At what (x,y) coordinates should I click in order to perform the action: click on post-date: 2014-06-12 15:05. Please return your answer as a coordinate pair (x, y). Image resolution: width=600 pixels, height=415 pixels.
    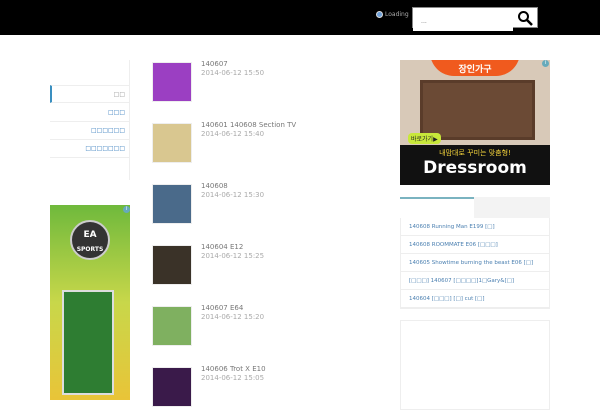
    Looking at the image, I should click on (233, 378).